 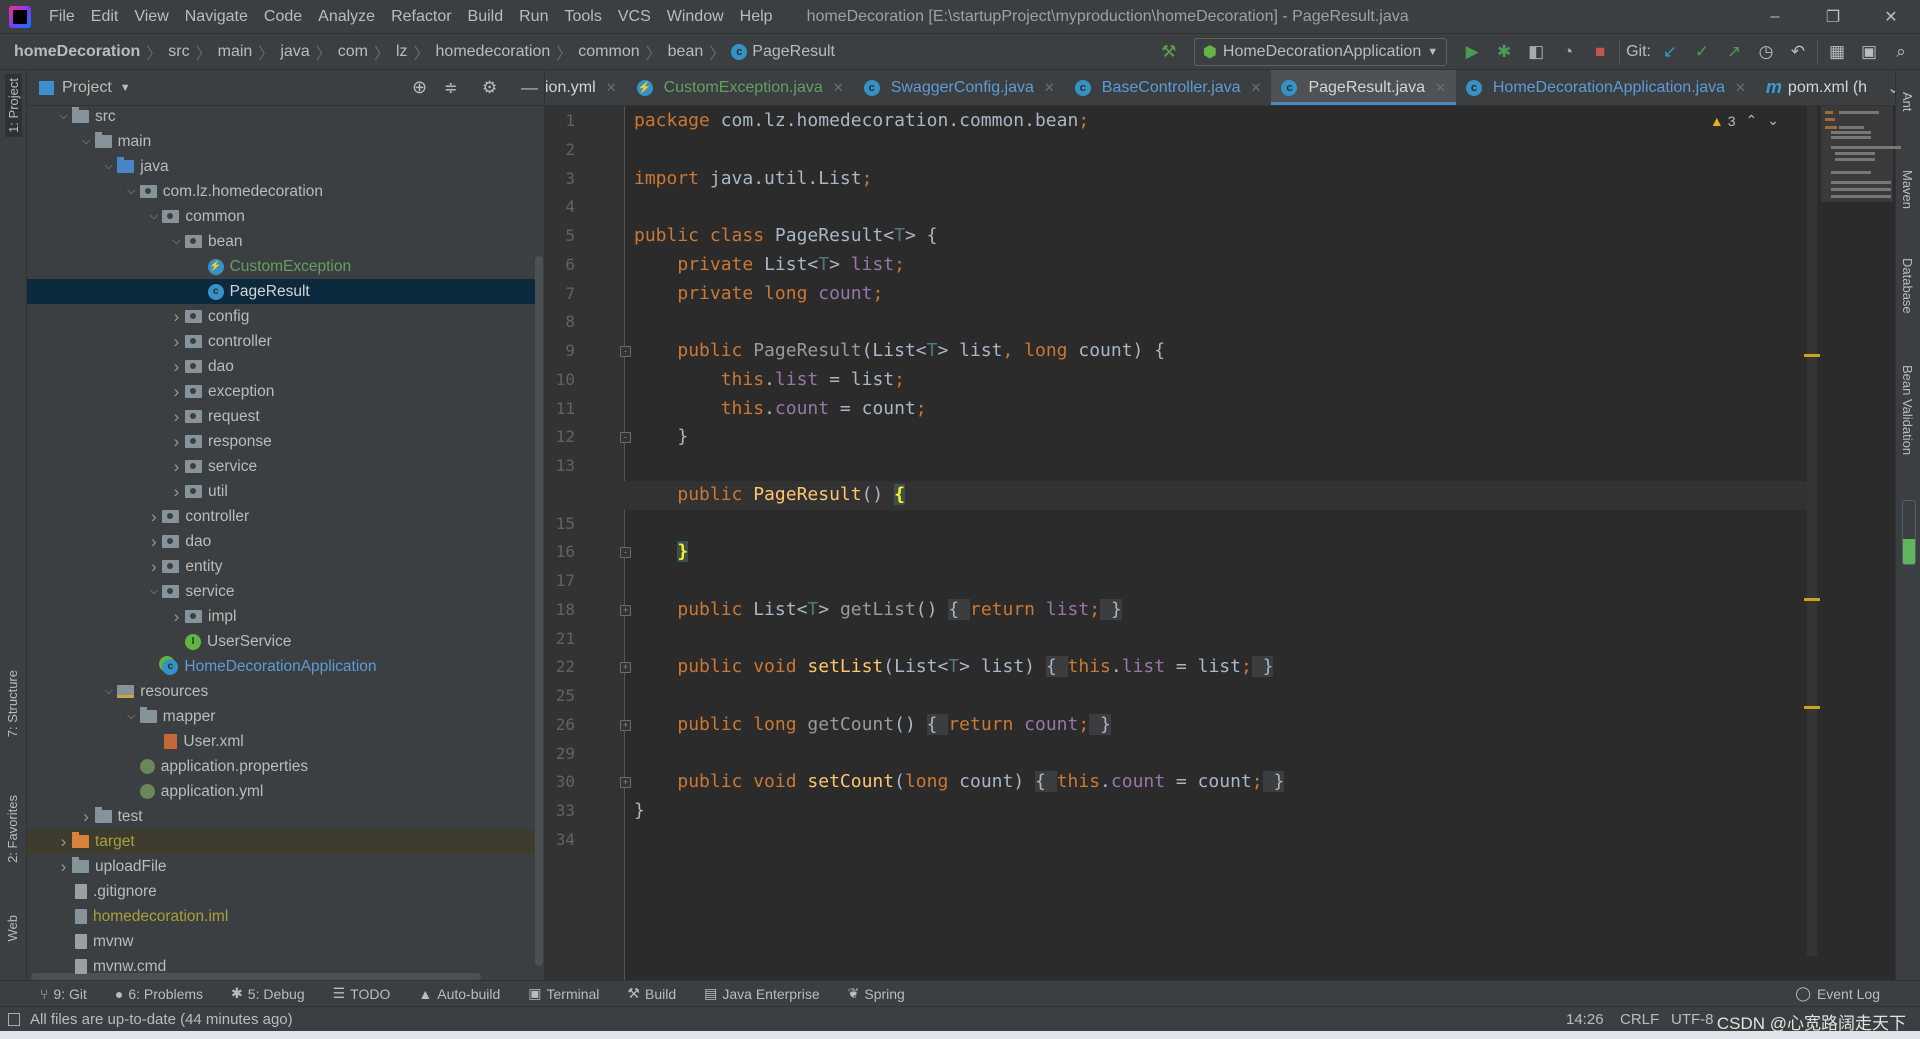 I want to click on tool-6-problems: ● 6: Problems, so click(x=159, y=994).